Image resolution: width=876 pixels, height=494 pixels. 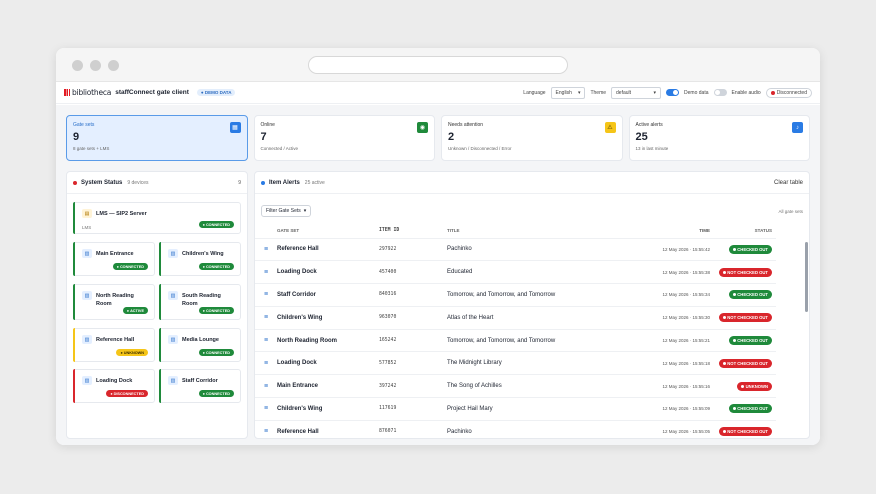 I want to click on cell-item-id: 577852, so click(x=413, y=363).